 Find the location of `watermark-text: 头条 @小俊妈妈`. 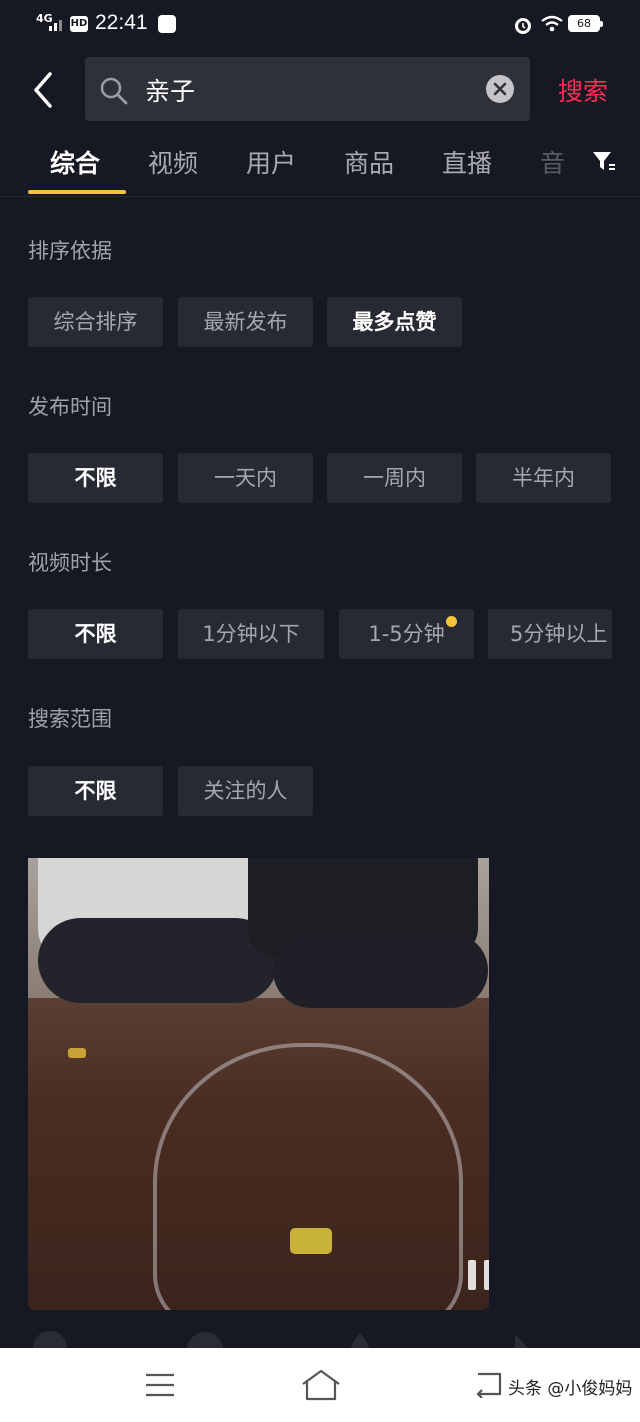

watermark-text: 头条 @小俊妈妈 is located at coordinates (570, 1389).